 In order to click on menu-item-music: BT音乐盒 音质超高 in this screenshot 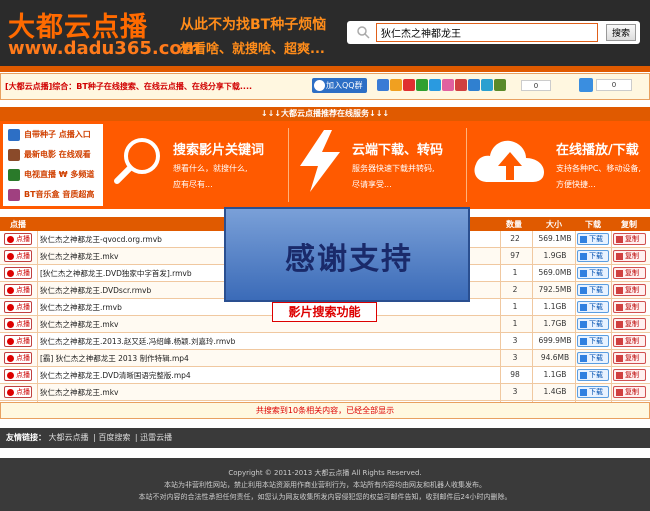, I will do `click(54, 195)`.